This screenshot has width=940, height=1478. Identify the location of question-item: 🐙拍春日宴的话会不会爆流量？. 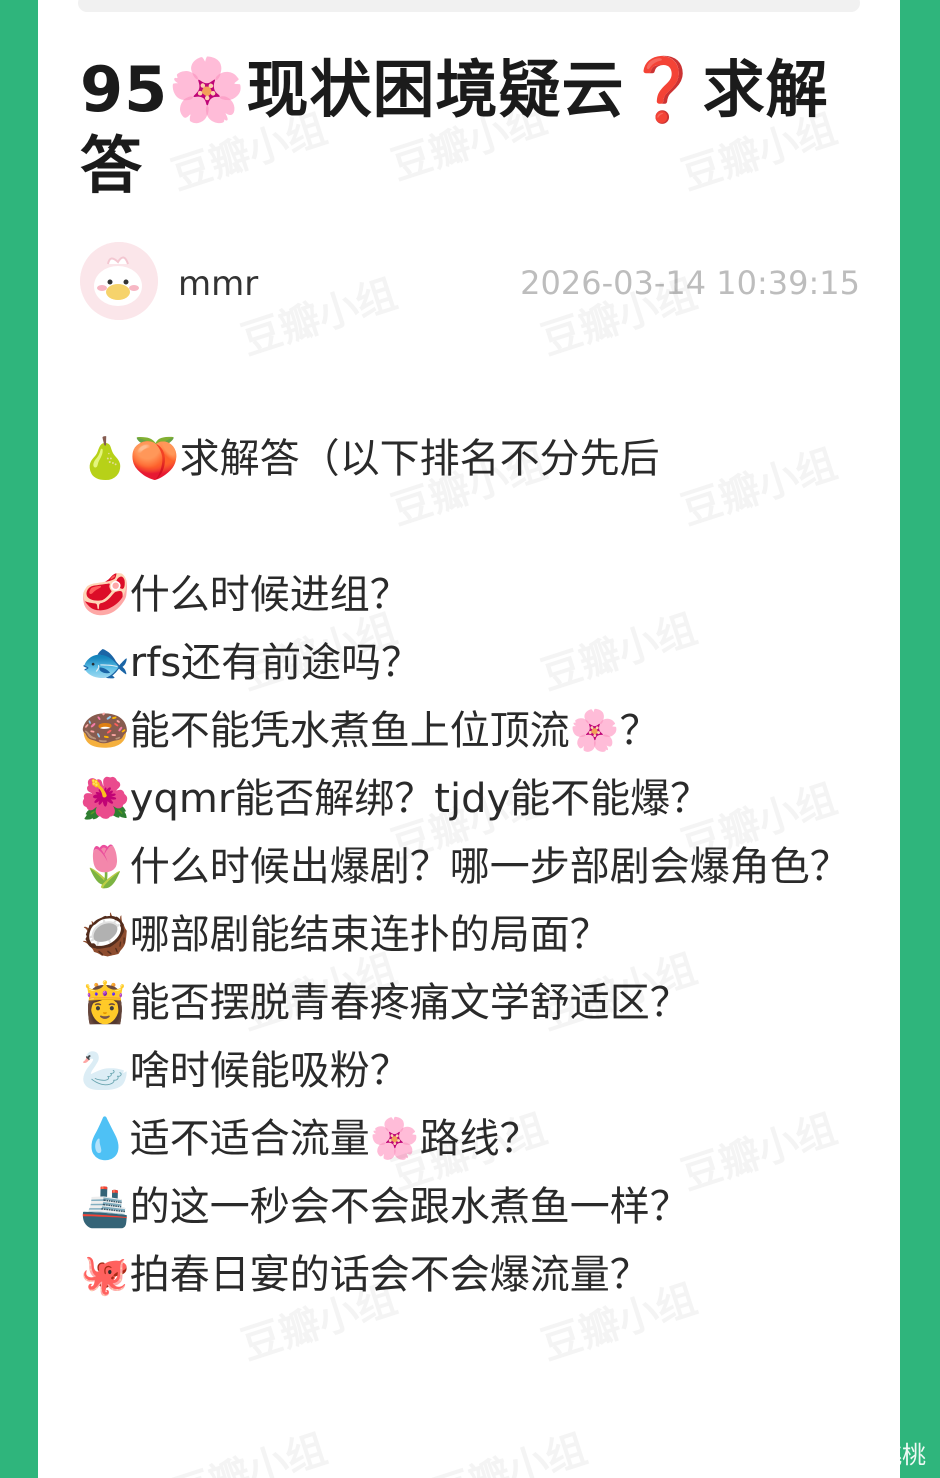
(365, 1275).